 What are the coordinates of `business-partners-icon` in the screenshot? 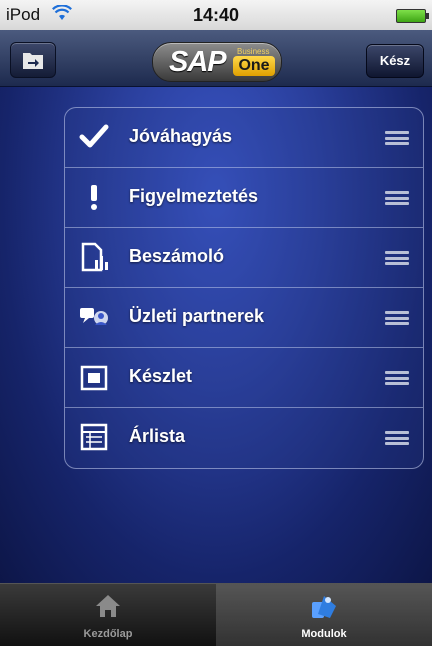 It's located at (94, 317).